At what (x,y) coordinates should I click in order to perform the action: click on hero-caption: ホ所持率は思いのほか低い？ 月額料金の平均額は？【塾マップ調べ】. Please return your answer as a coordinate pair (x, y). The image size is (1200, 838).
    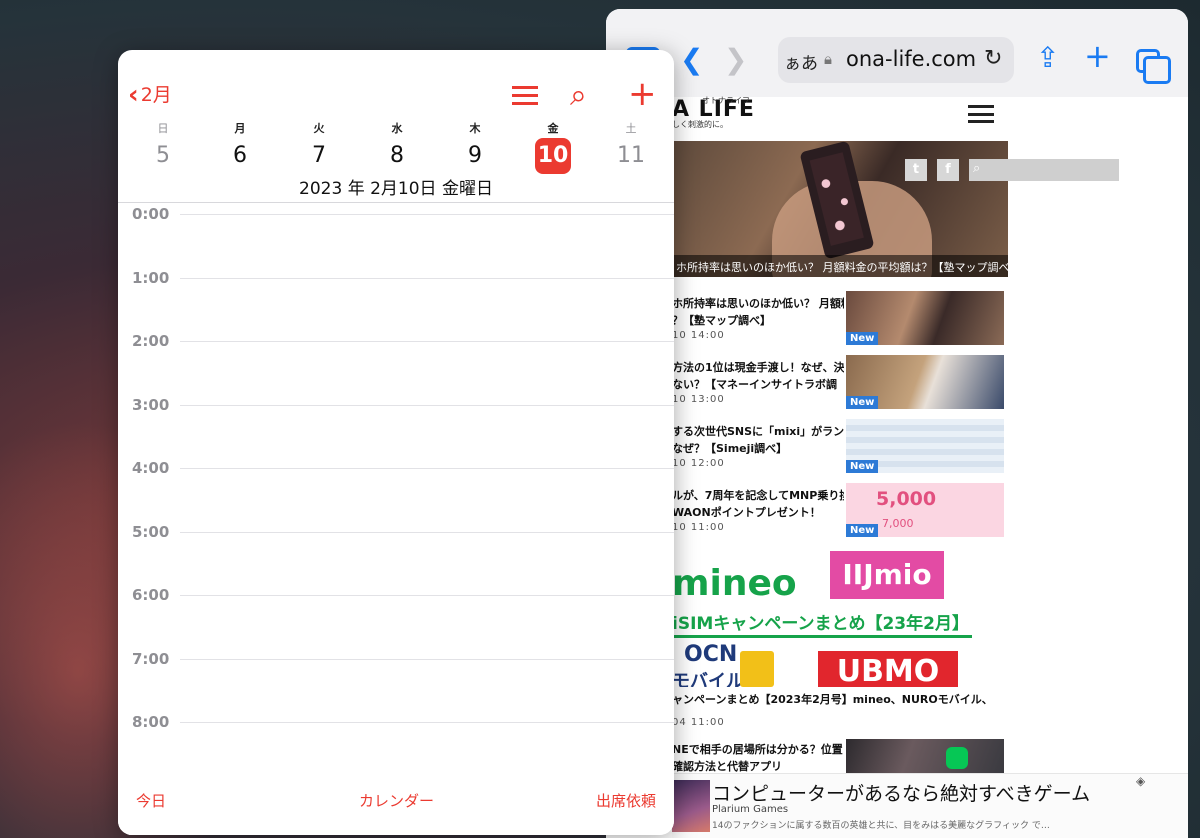
    Looking at the image, I should click on (840, 266).